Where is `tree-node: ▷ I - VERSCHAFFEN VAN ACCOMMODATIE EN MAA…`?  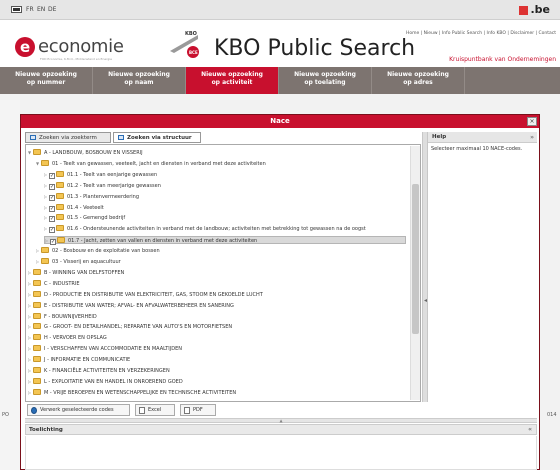
tree-node: ▷ I - VERSCHAFFEN VAN ACCOMMODATIE EN MAA… is located at coordinates (105, 349).